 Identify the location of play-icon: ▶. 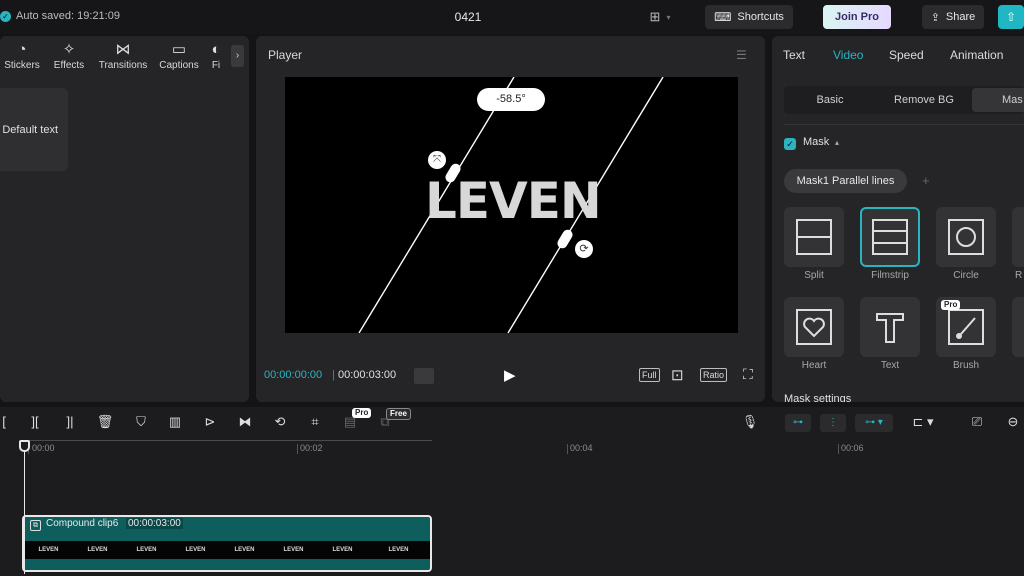
(510, 375).